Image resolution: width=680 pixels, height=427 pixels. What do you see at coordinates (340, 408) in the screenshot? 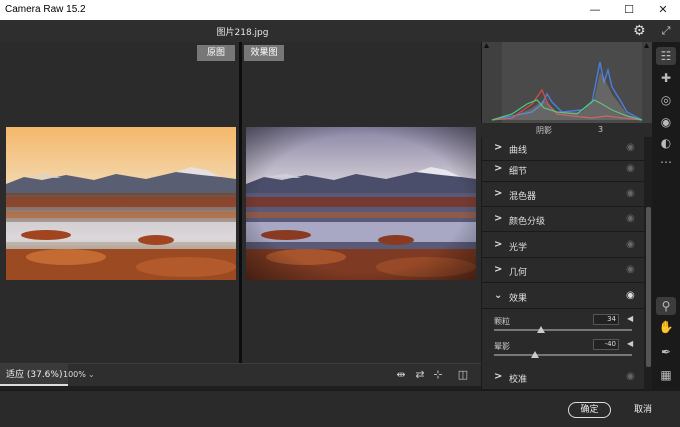
I see `footer: 确定 取消` at bounding box center [340, 408].